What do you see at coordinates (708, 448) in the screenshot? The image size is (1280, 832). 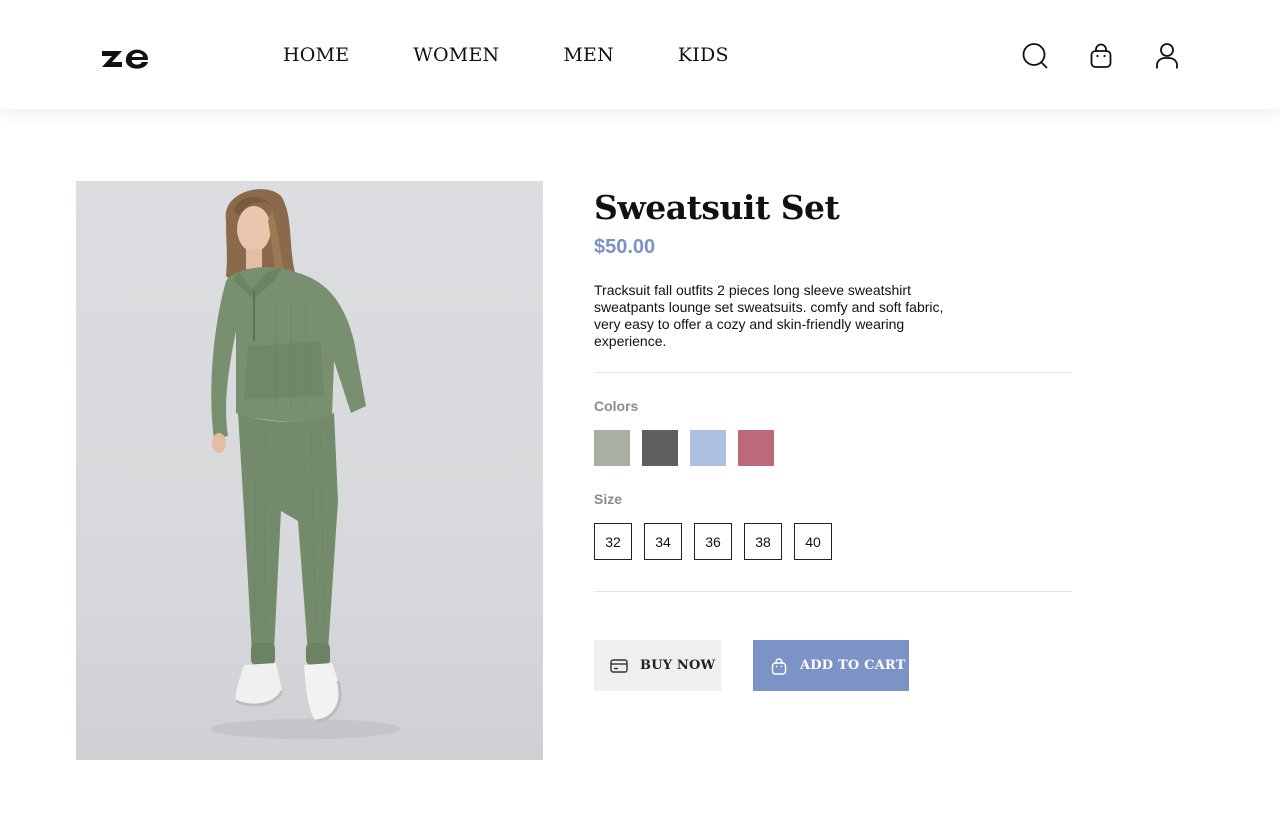 I see `color-swatch-light-blue` at bounding box center [708, 448].